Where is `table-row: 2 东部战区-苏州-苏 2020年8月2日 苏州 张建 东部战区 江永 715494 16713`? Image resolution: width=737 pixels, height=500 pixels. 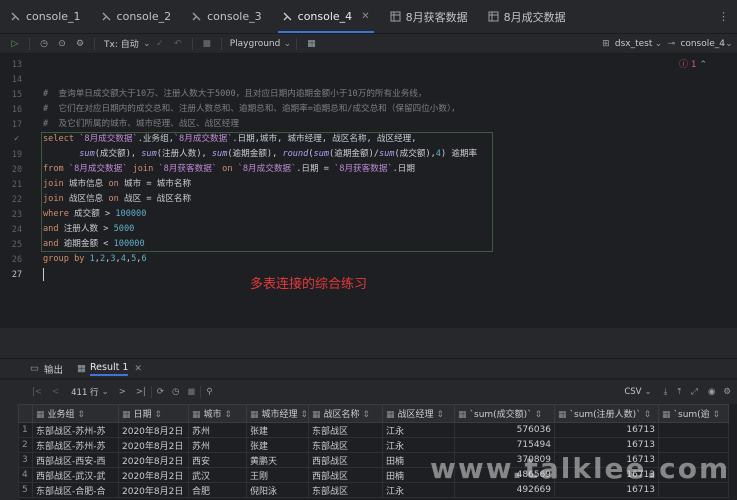 table-row: 2 东部战区-苏州-苏 2020年8月2日 苏州 张建 东部战区 江永 715494 16713 is located at coordinates (373, 445).